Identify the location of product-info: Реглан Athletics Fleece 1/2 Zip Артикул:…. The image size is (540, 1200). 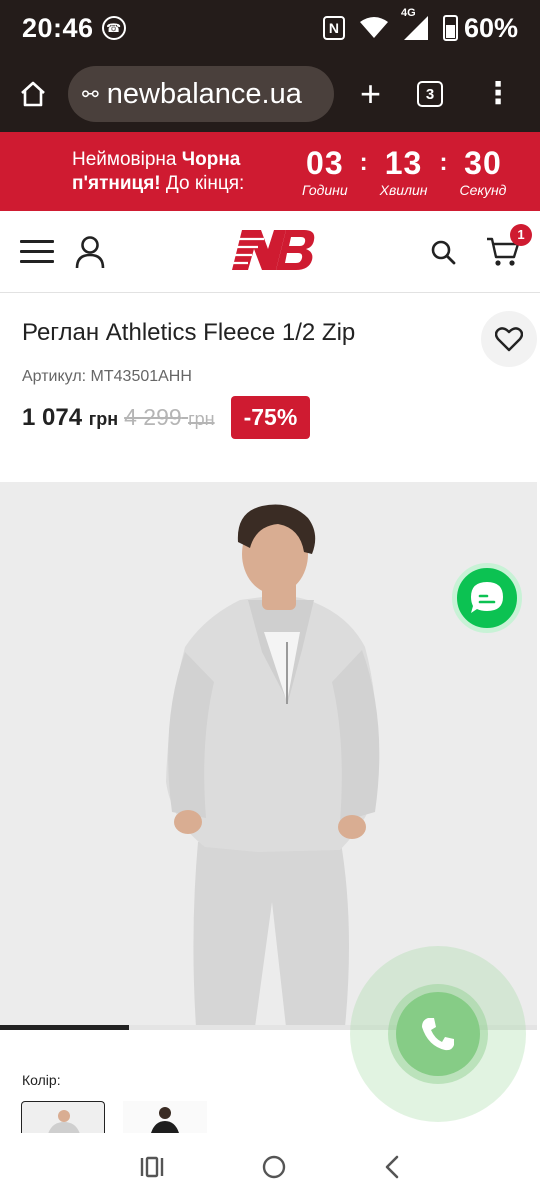
(272, 374).